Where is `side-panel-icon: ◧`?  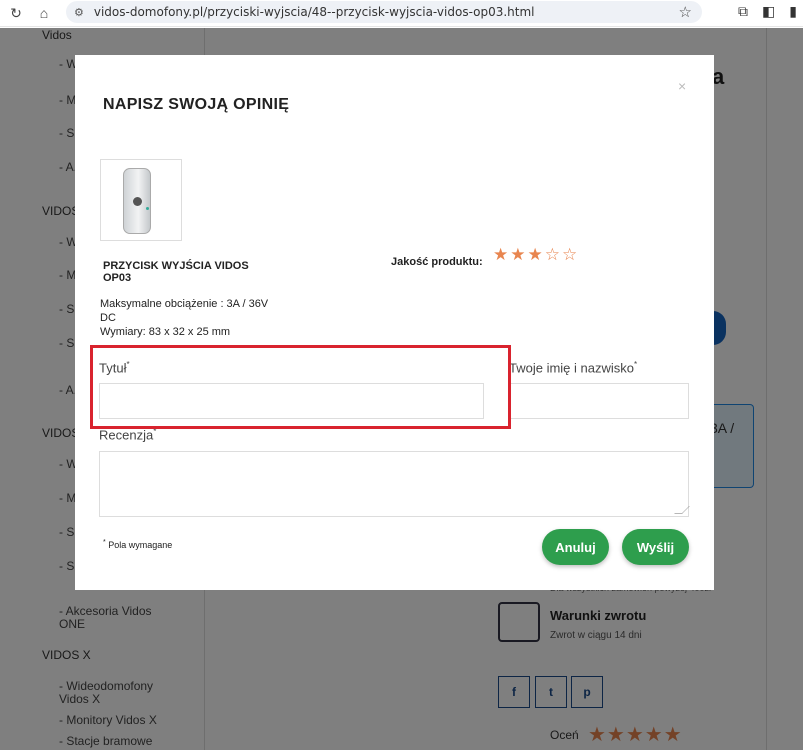
side-panel-icon: ◧ is located at coordinates (768, 11).